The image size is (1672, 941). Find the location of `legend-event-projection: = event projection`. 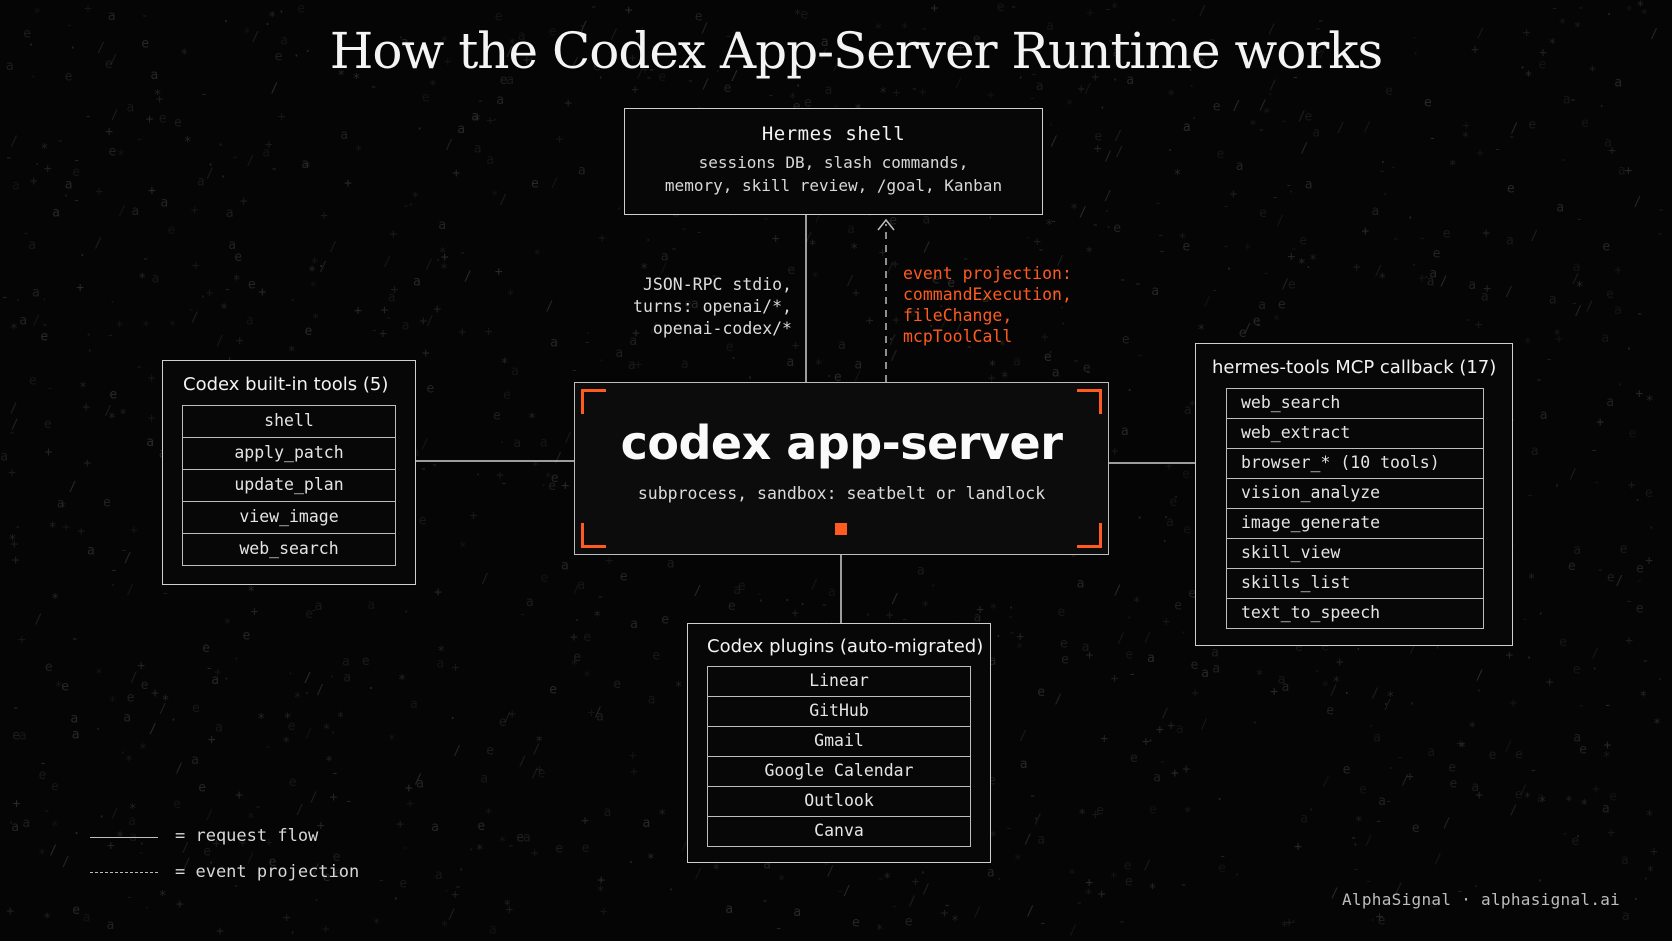

legend-event-projection: = event projection is located at coordinates (267, 872).